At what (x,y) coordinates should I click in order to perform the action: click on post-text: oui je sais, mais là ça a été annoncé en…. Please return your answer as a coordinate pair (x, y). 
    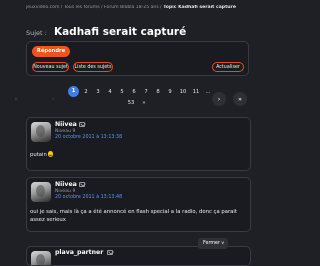
    Looking at the image, I should click on (133, 216).